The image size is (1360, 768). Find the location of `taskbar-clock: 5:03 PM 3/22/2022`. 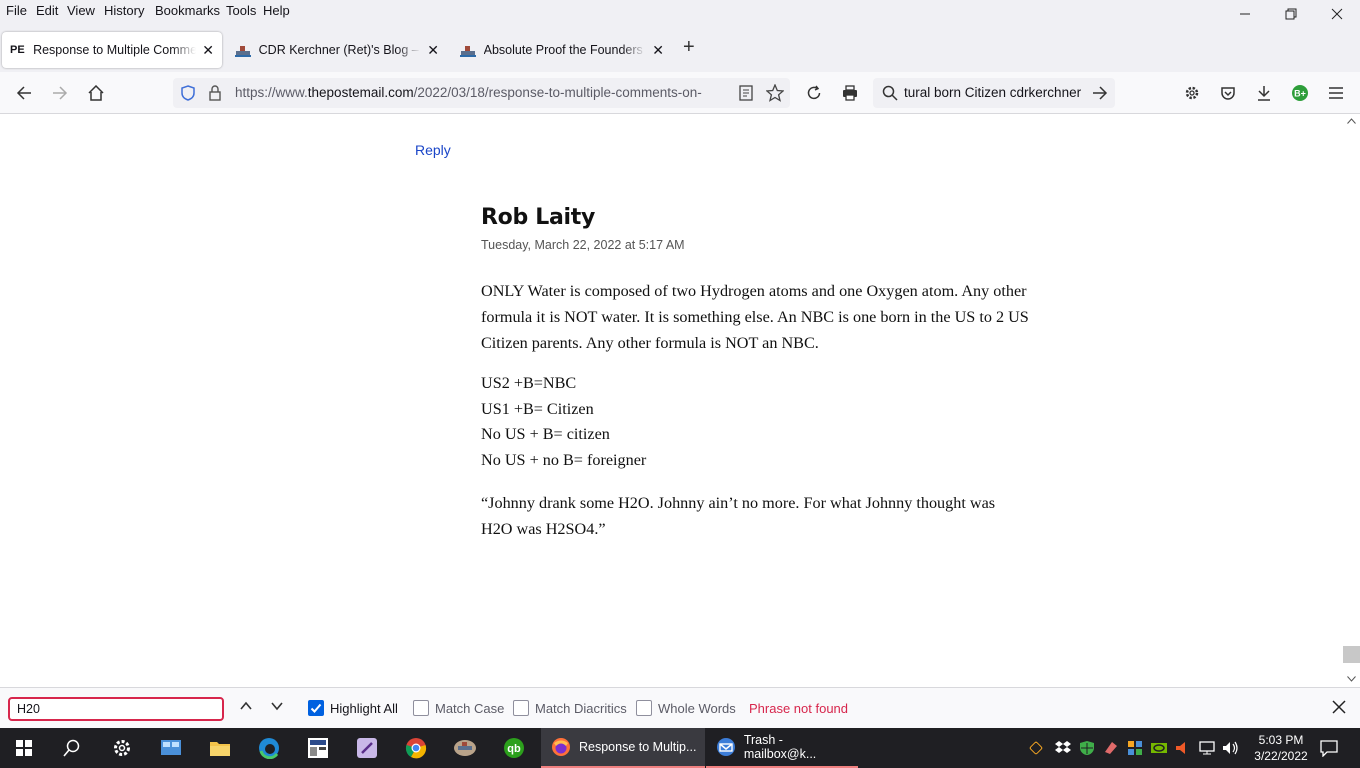

taskbar-clock: 5:03 PM 3/22/2022 is located at coordinates (1281, 748).